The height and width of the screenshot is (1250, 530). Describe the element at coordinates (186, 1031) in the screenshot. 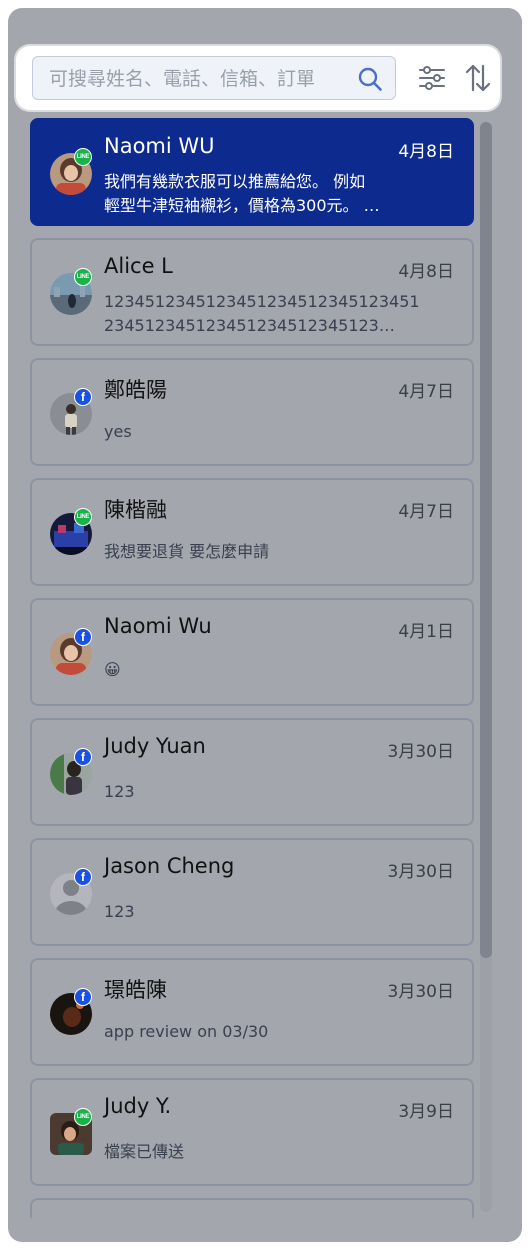

I see `message-preview: app review on 03/30` at that location.